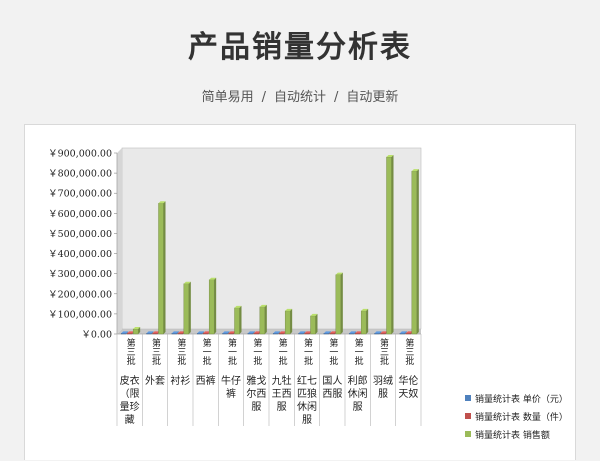 This screenshot has height=461, width=600. Describe the element at coordinates (282, 380) in the screenshot. I see `x-tick-name-line: 九牡` at that location.